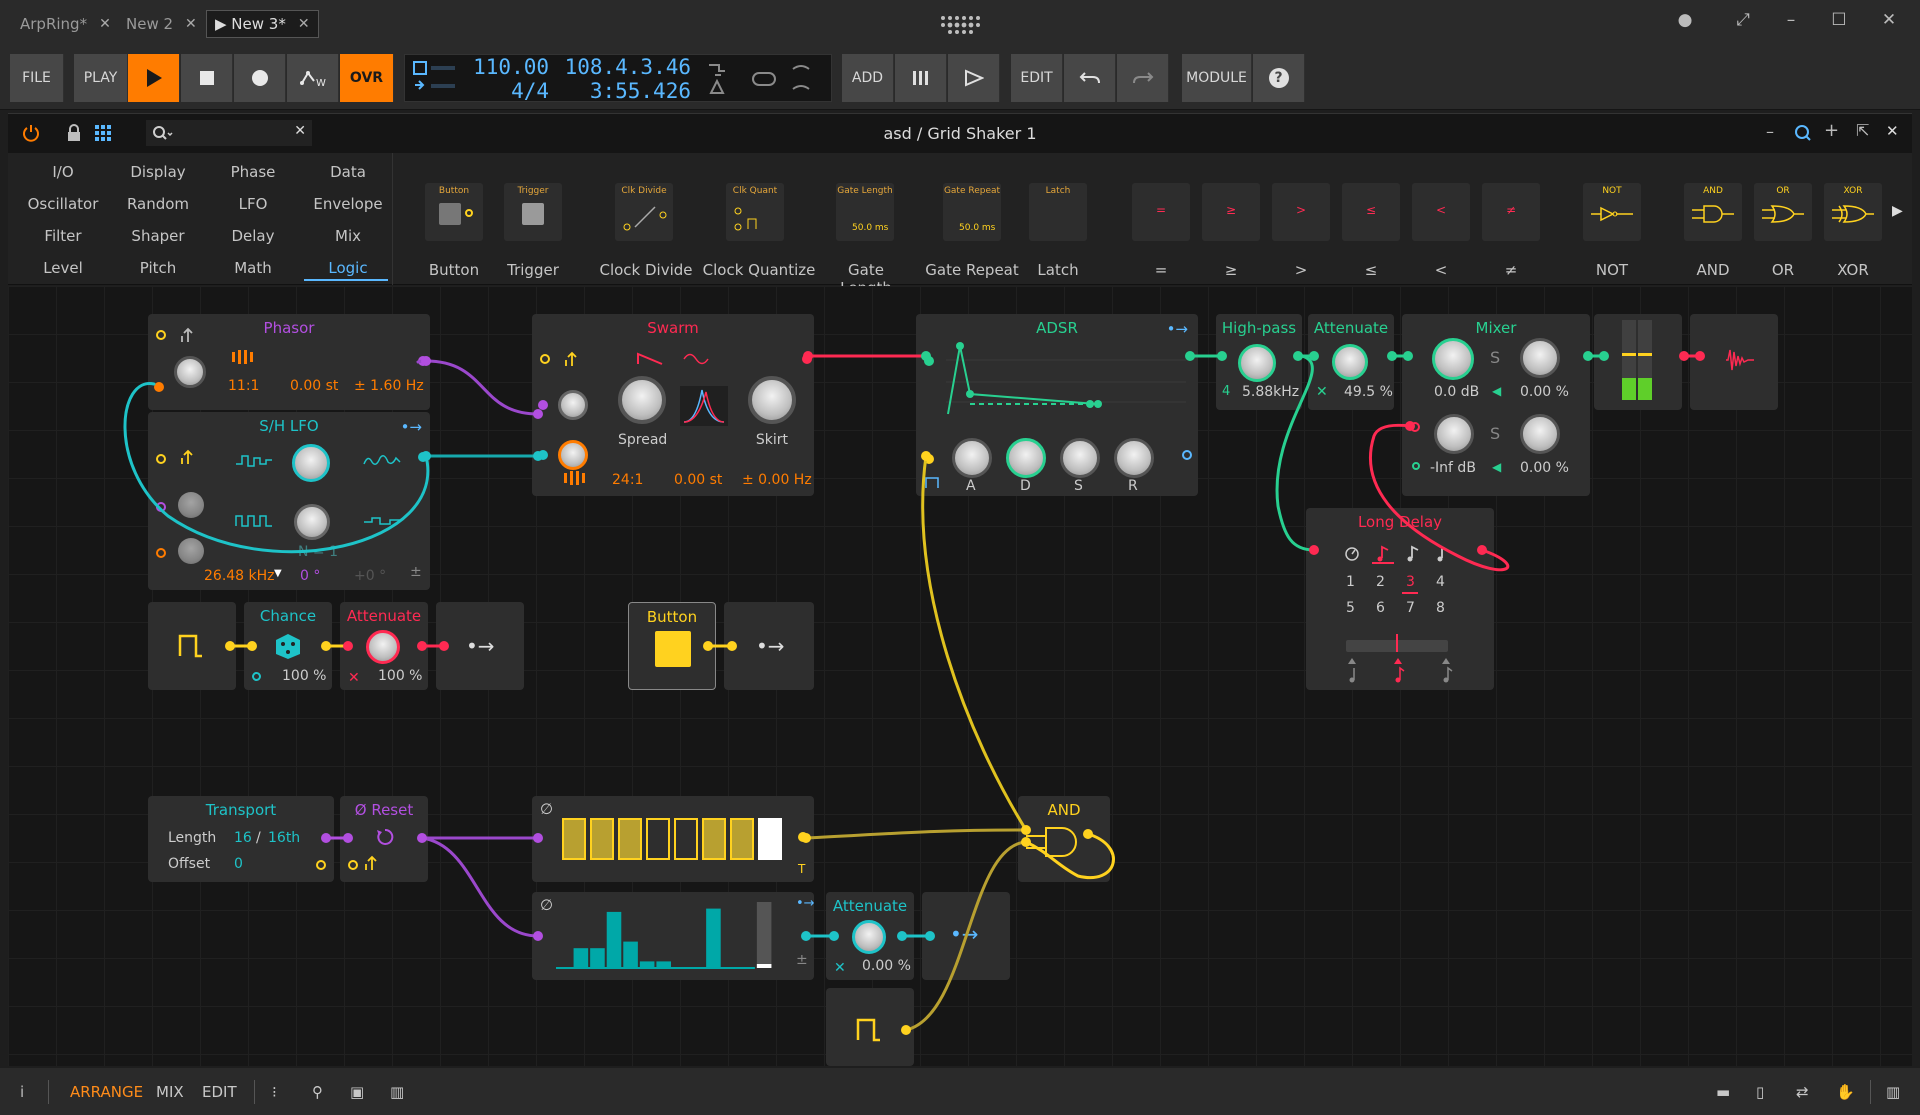  I want to click on keyboard-button, so click(921, 78).